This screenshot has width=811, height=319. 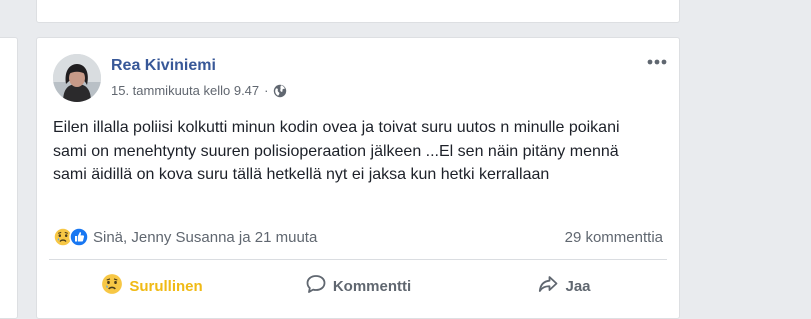 What do you see at coordinates (358, 11) in the screenshot?
I see `previous-post-card` at bounding box center [358, 11].